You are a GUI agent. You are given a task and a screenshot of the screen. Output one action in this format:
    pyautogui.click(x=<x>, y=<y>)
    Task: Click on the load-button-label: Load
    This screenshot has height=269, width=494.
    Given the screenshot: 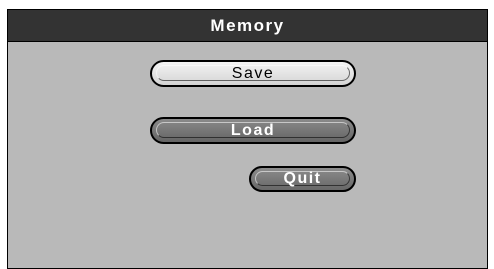 What is the action you would take?
    pyautogui.click(x=253, y=130)
    